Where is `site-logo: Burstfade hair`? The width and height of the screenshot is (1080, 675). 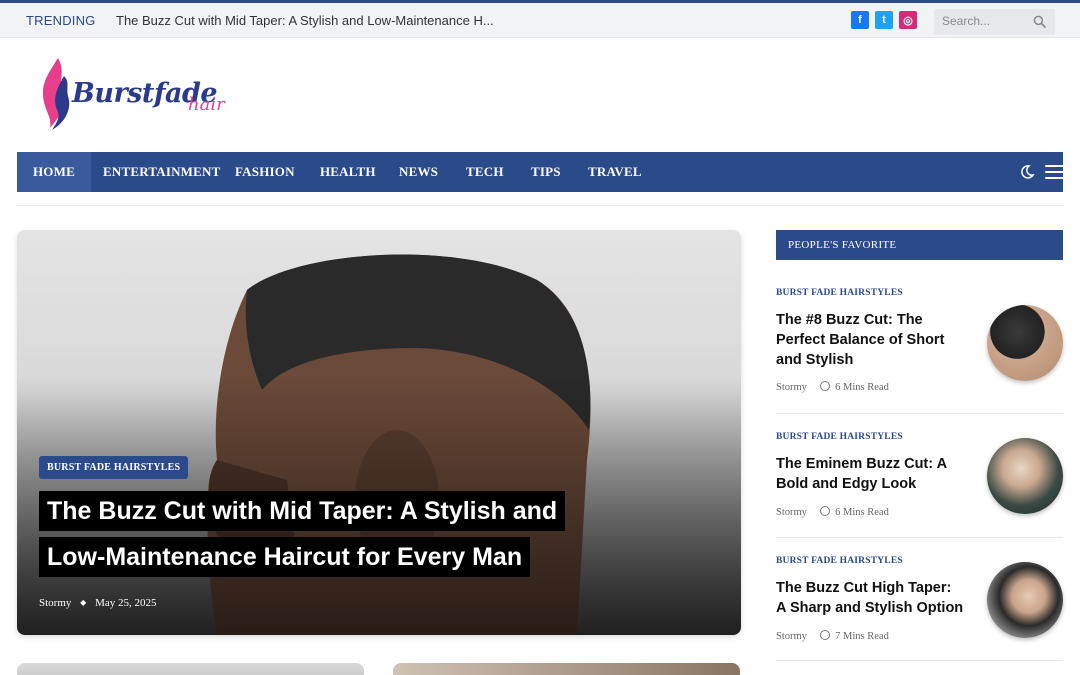 site-logo: Burstfade hair is located at coordinates (143, 94).